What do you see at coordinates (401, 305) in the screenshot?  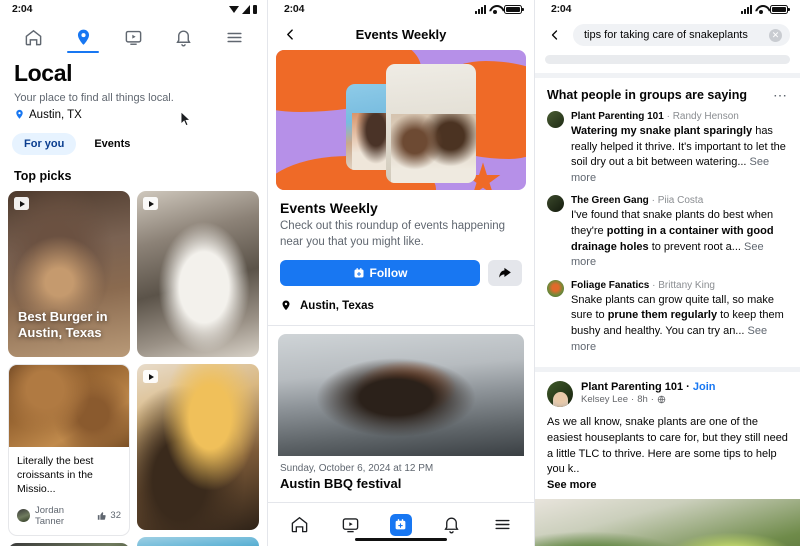 I see `event-location-row: Austin, Texas` at bounding box center [401, 305].